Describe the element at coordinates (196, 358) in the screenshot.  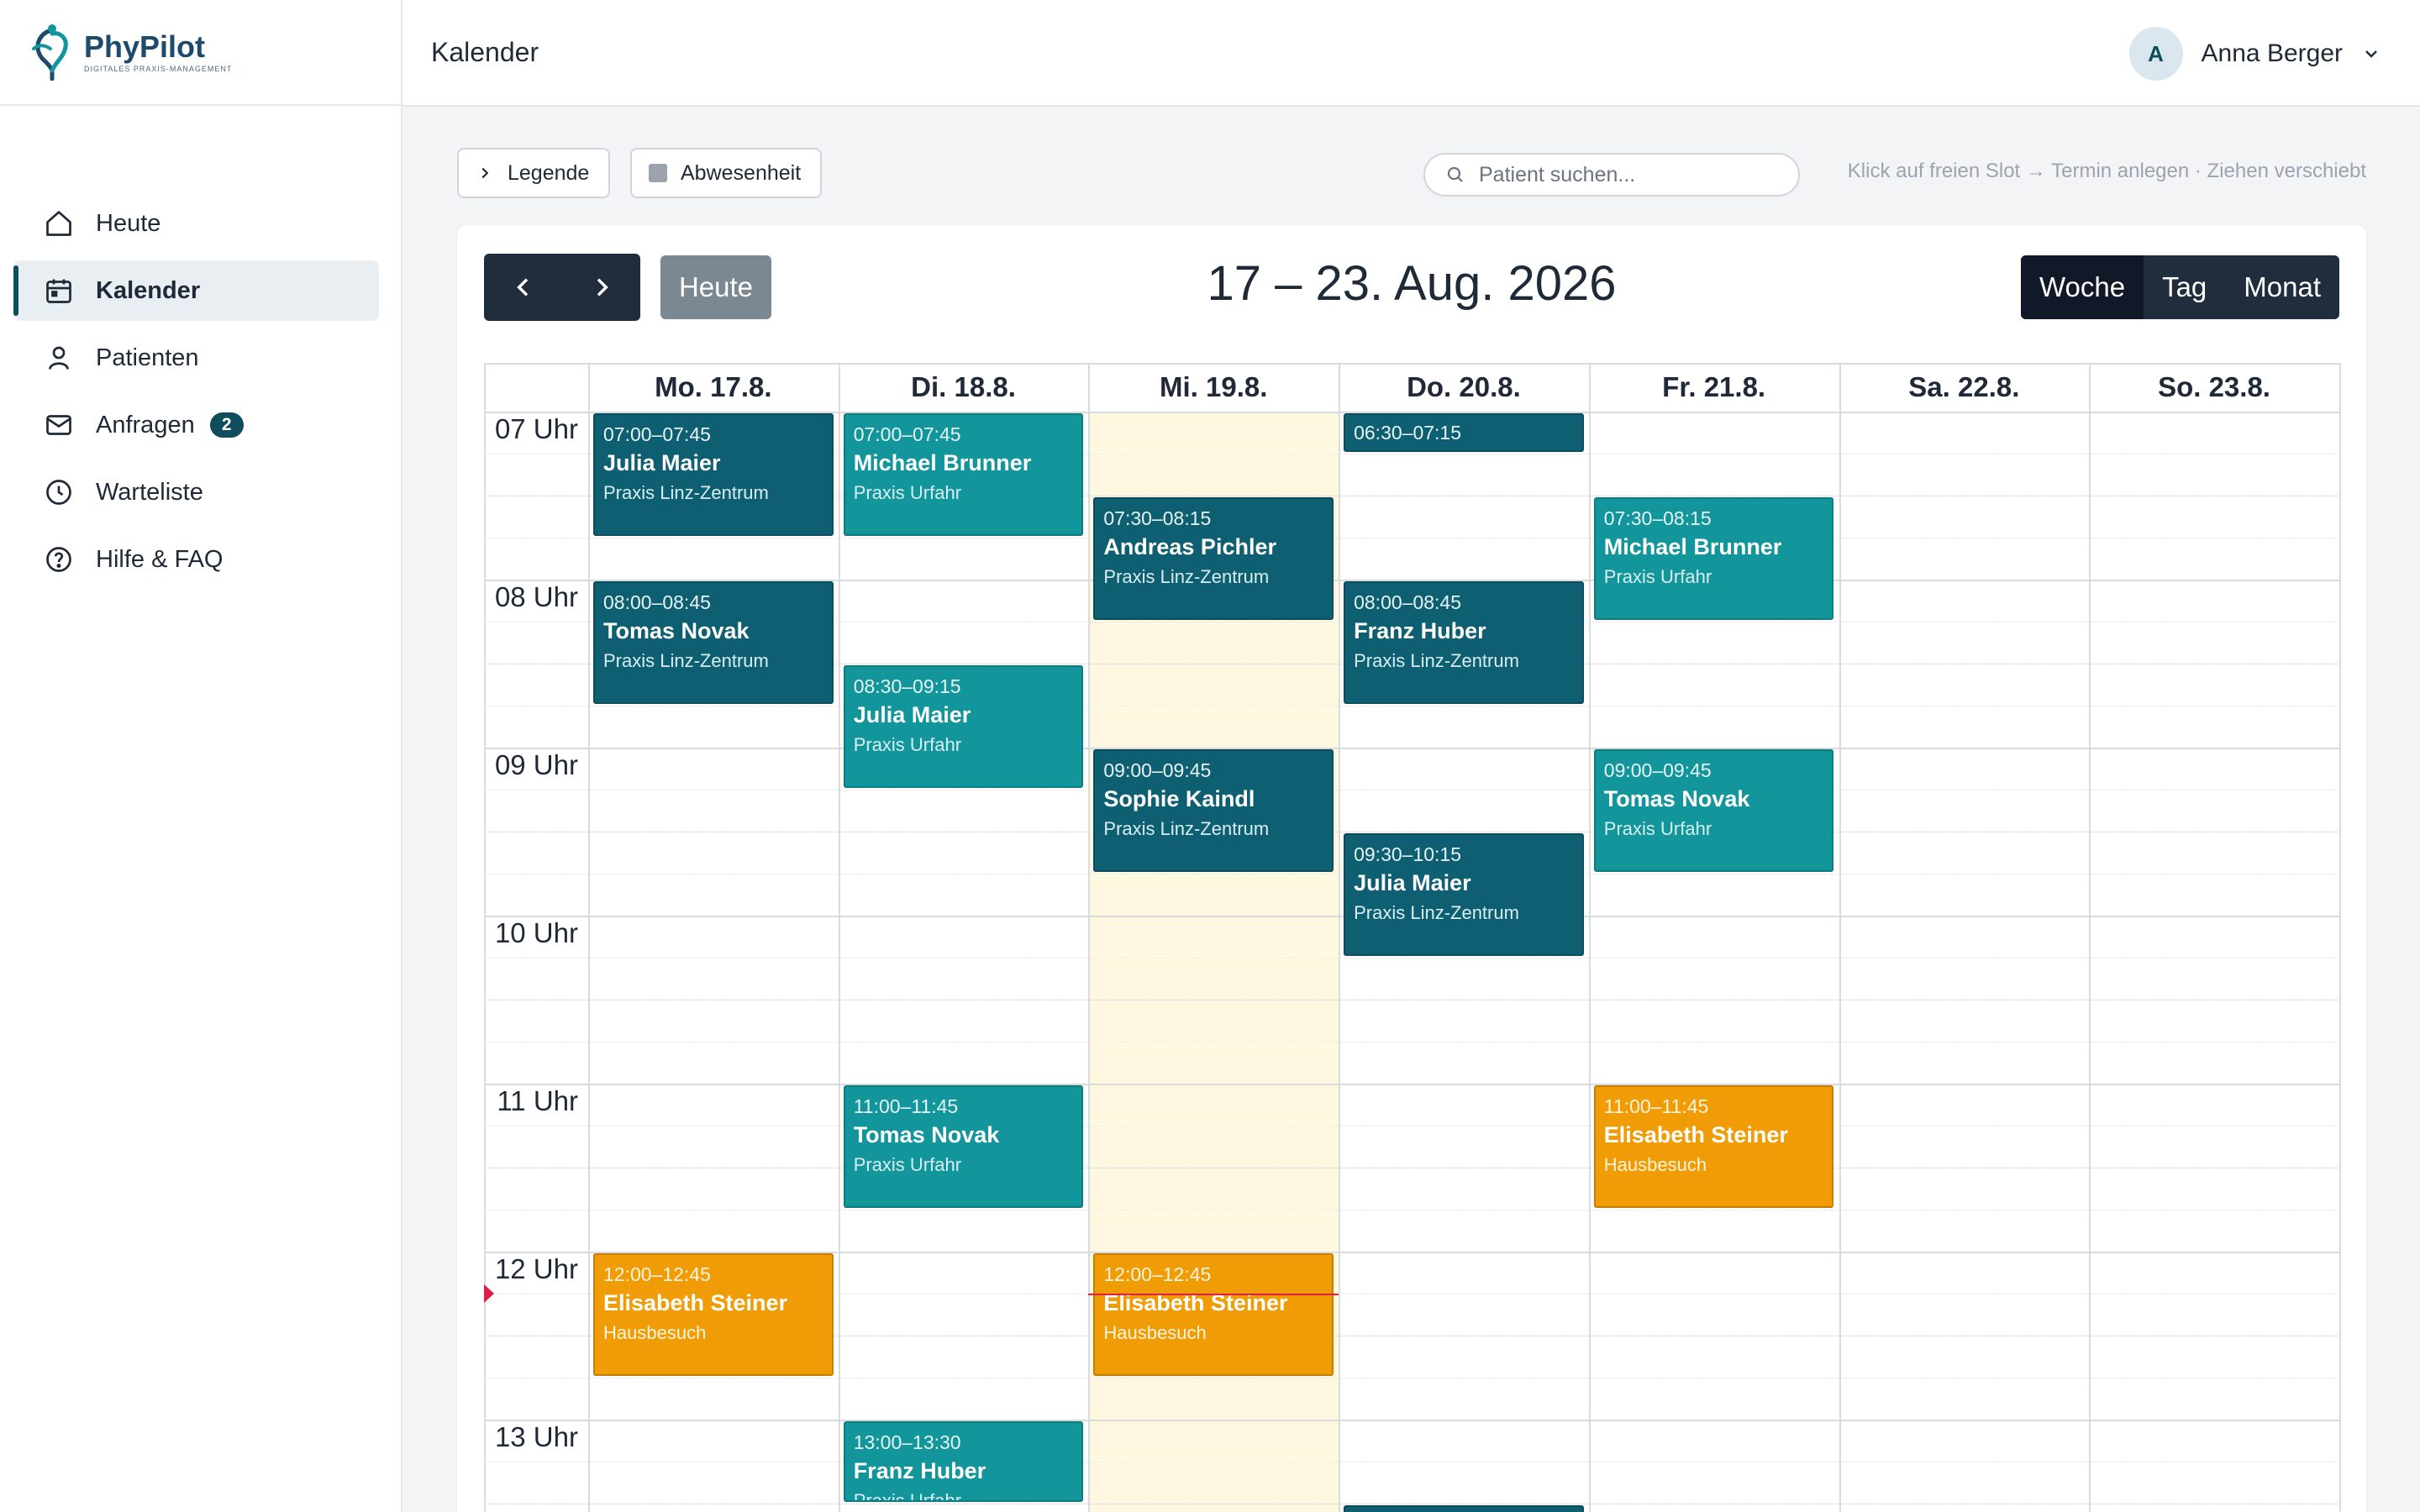
I see `sidebar-item-patienten: Patienten` at that location.